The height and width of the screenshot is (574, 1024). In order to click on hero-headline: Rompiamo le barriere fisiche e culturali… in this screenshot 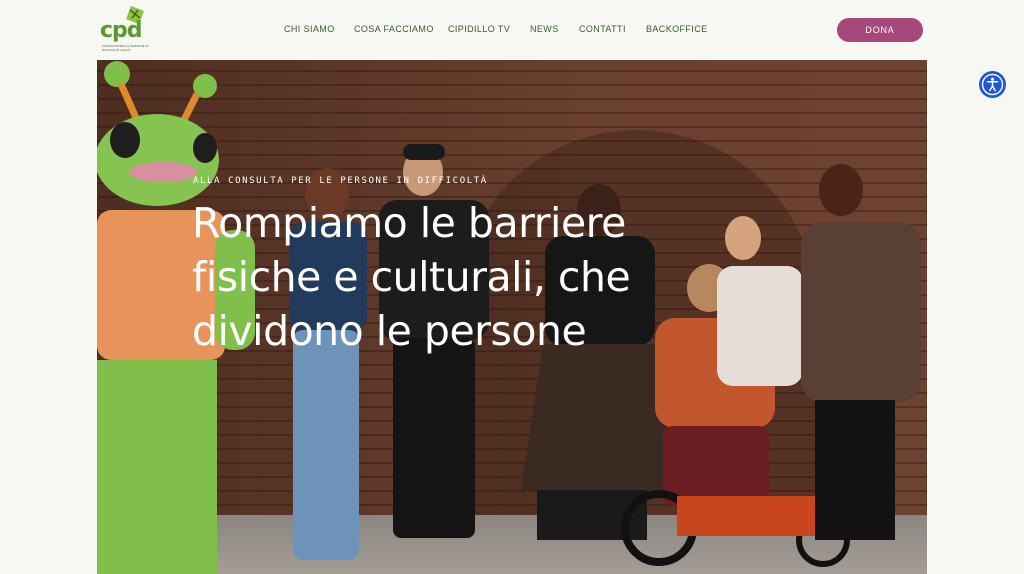, I will do `click(411, 277)`.